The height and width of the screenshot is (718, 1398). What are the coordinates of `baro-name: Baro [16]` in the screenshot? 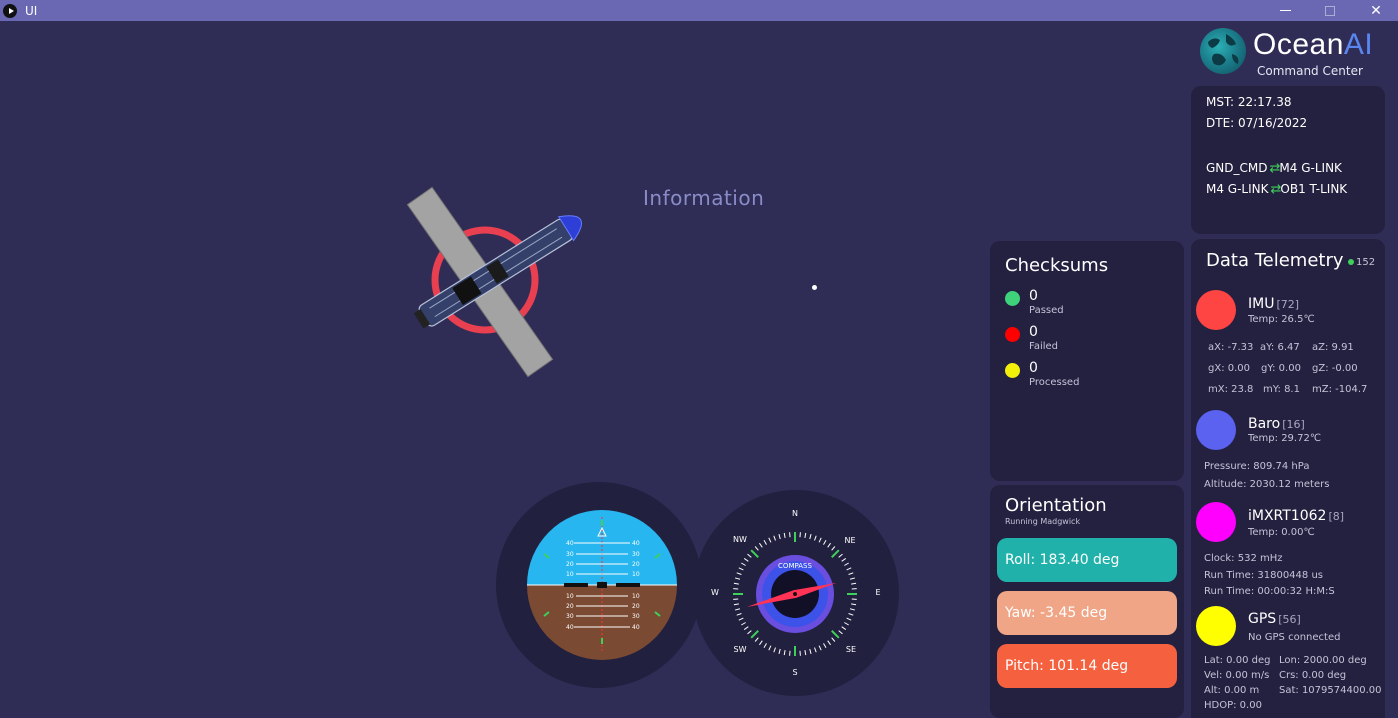 It's located at (1276, 424).